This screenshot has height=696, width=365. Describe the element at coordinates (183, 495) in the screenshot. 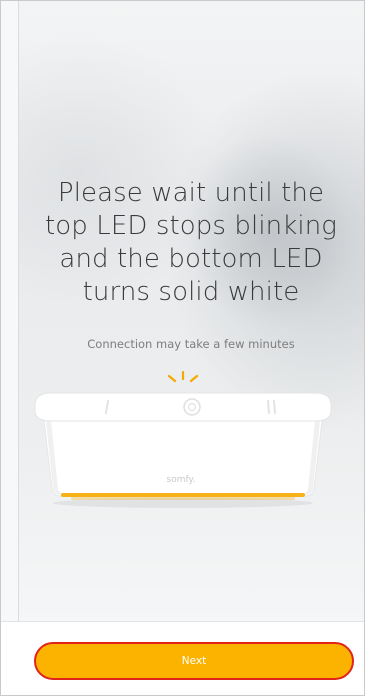

I see `bottom-led` at that location.